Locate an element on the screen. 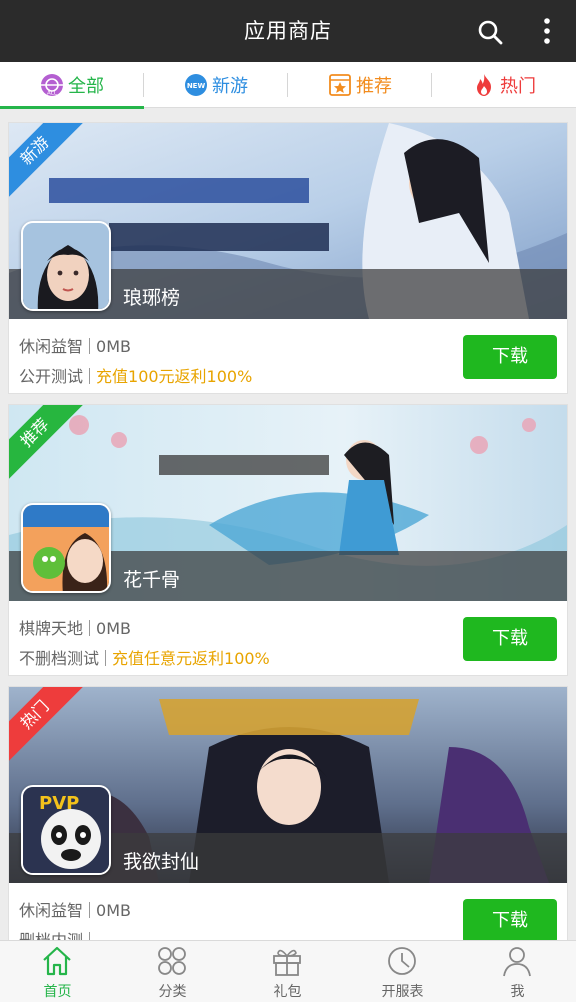 This screenshot has height=1002, width=576. game-meta-row: 棋牌天地 0MB is located at coordinates (75, 627).